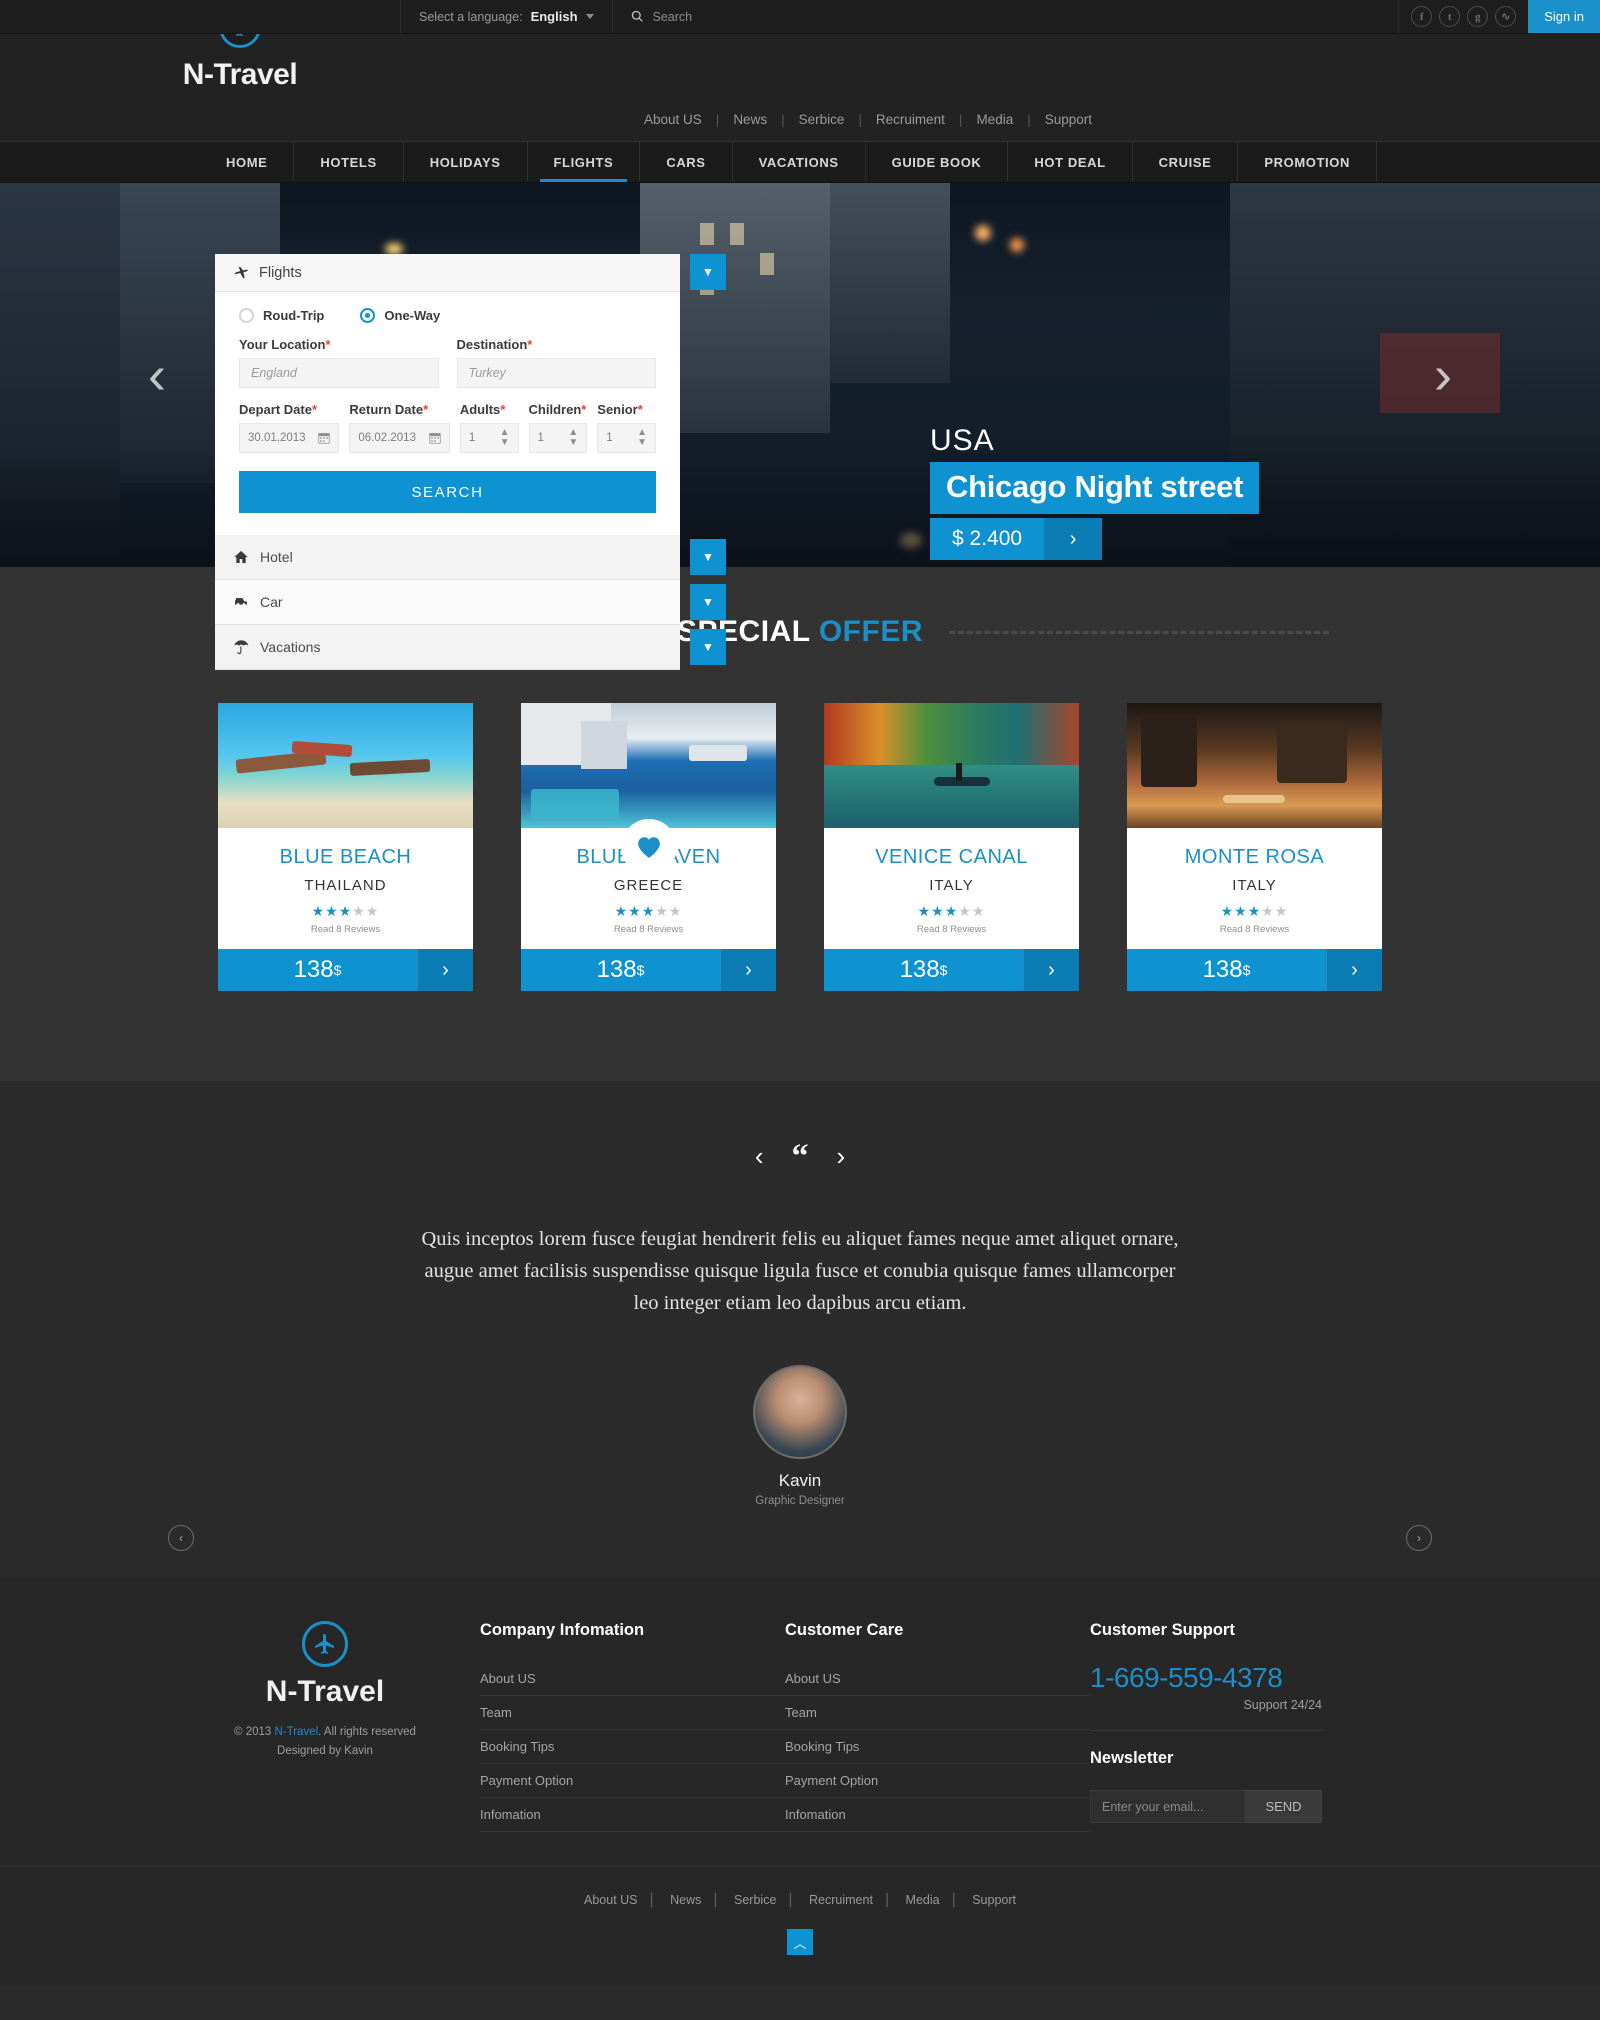 This screenshot has height=2020, width=1600. I want to click on newsletter-send-button: SEND, so click(1284, 1807).